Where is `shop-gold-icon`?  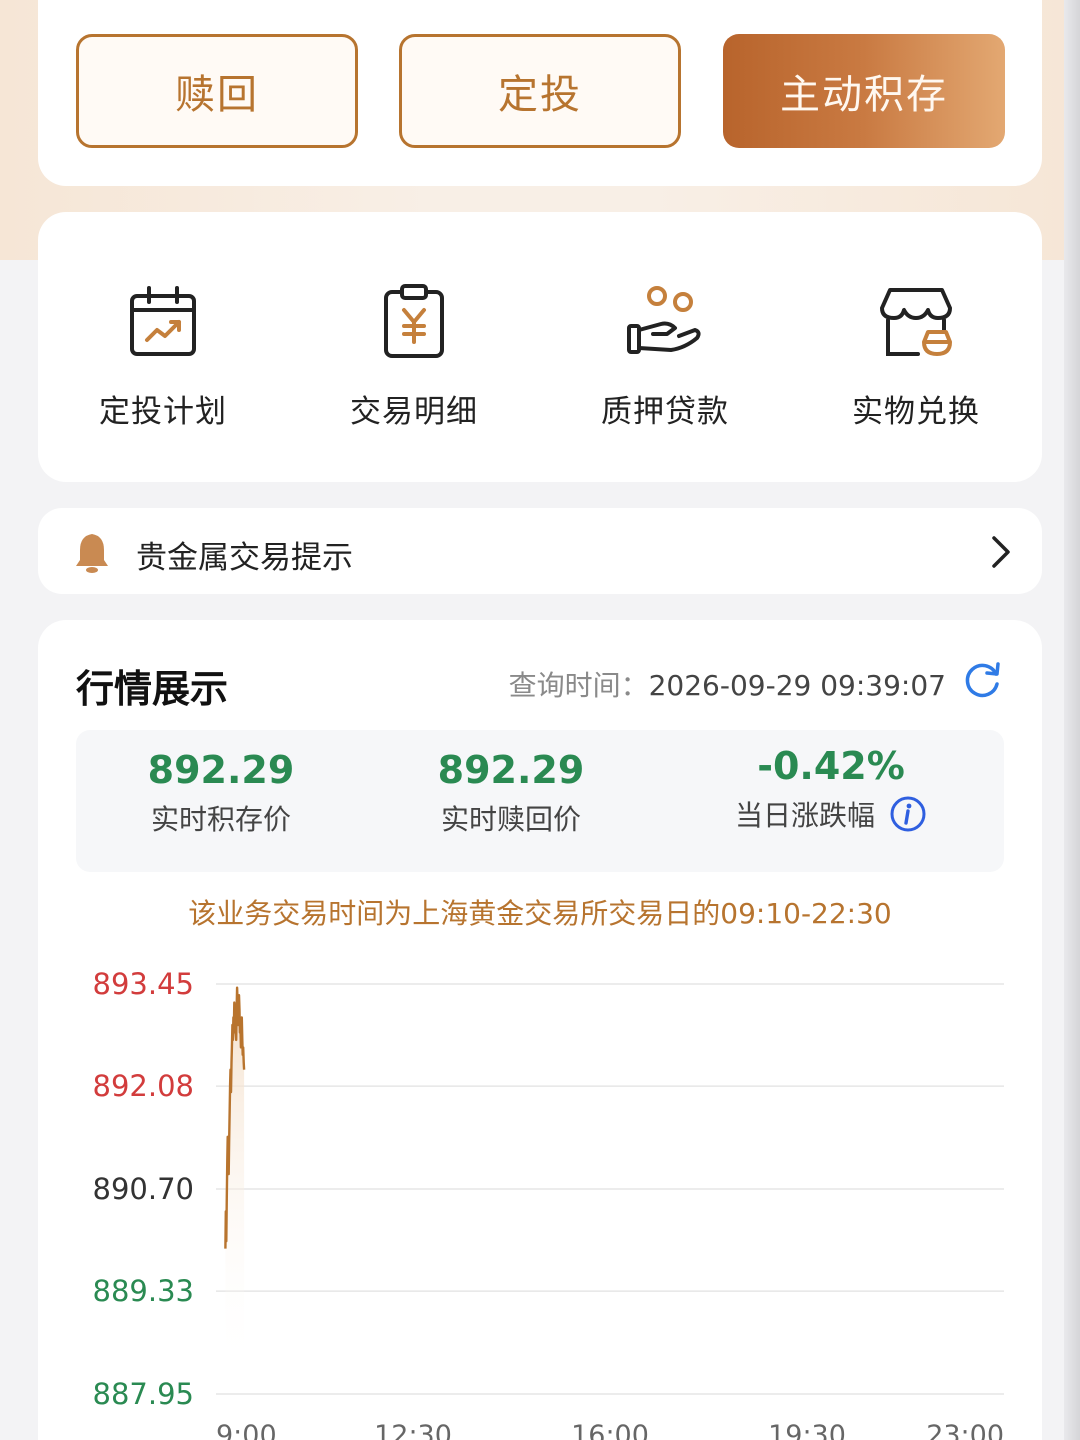 shop-gold-icon is located at coordinates (916, 322).